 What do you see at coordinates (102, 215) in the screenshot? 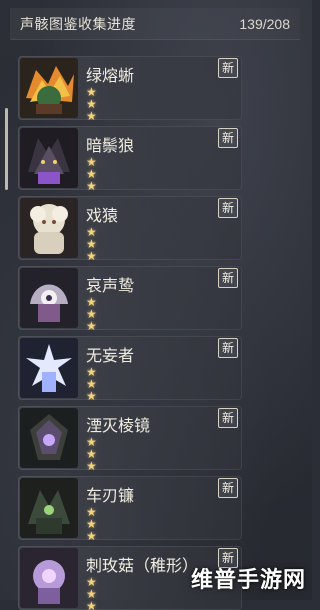
I see `echo-name: 戏猿` at bounding box center [102, 215].